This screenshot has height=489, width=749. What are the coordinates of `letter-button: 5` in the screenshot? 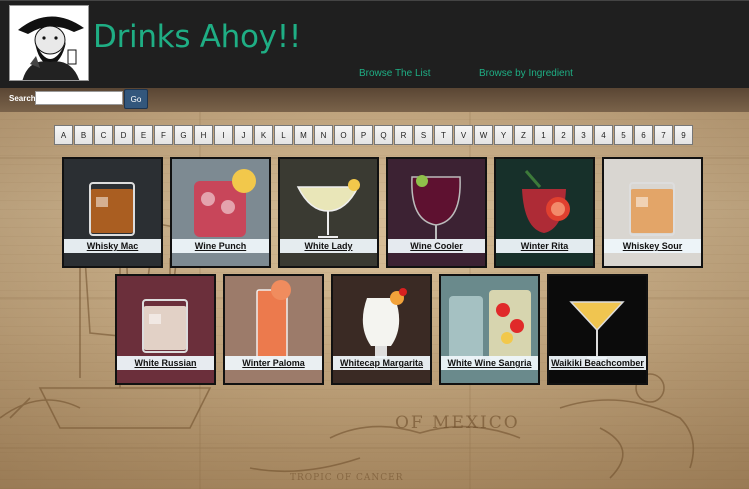 It's located at (623, 135).